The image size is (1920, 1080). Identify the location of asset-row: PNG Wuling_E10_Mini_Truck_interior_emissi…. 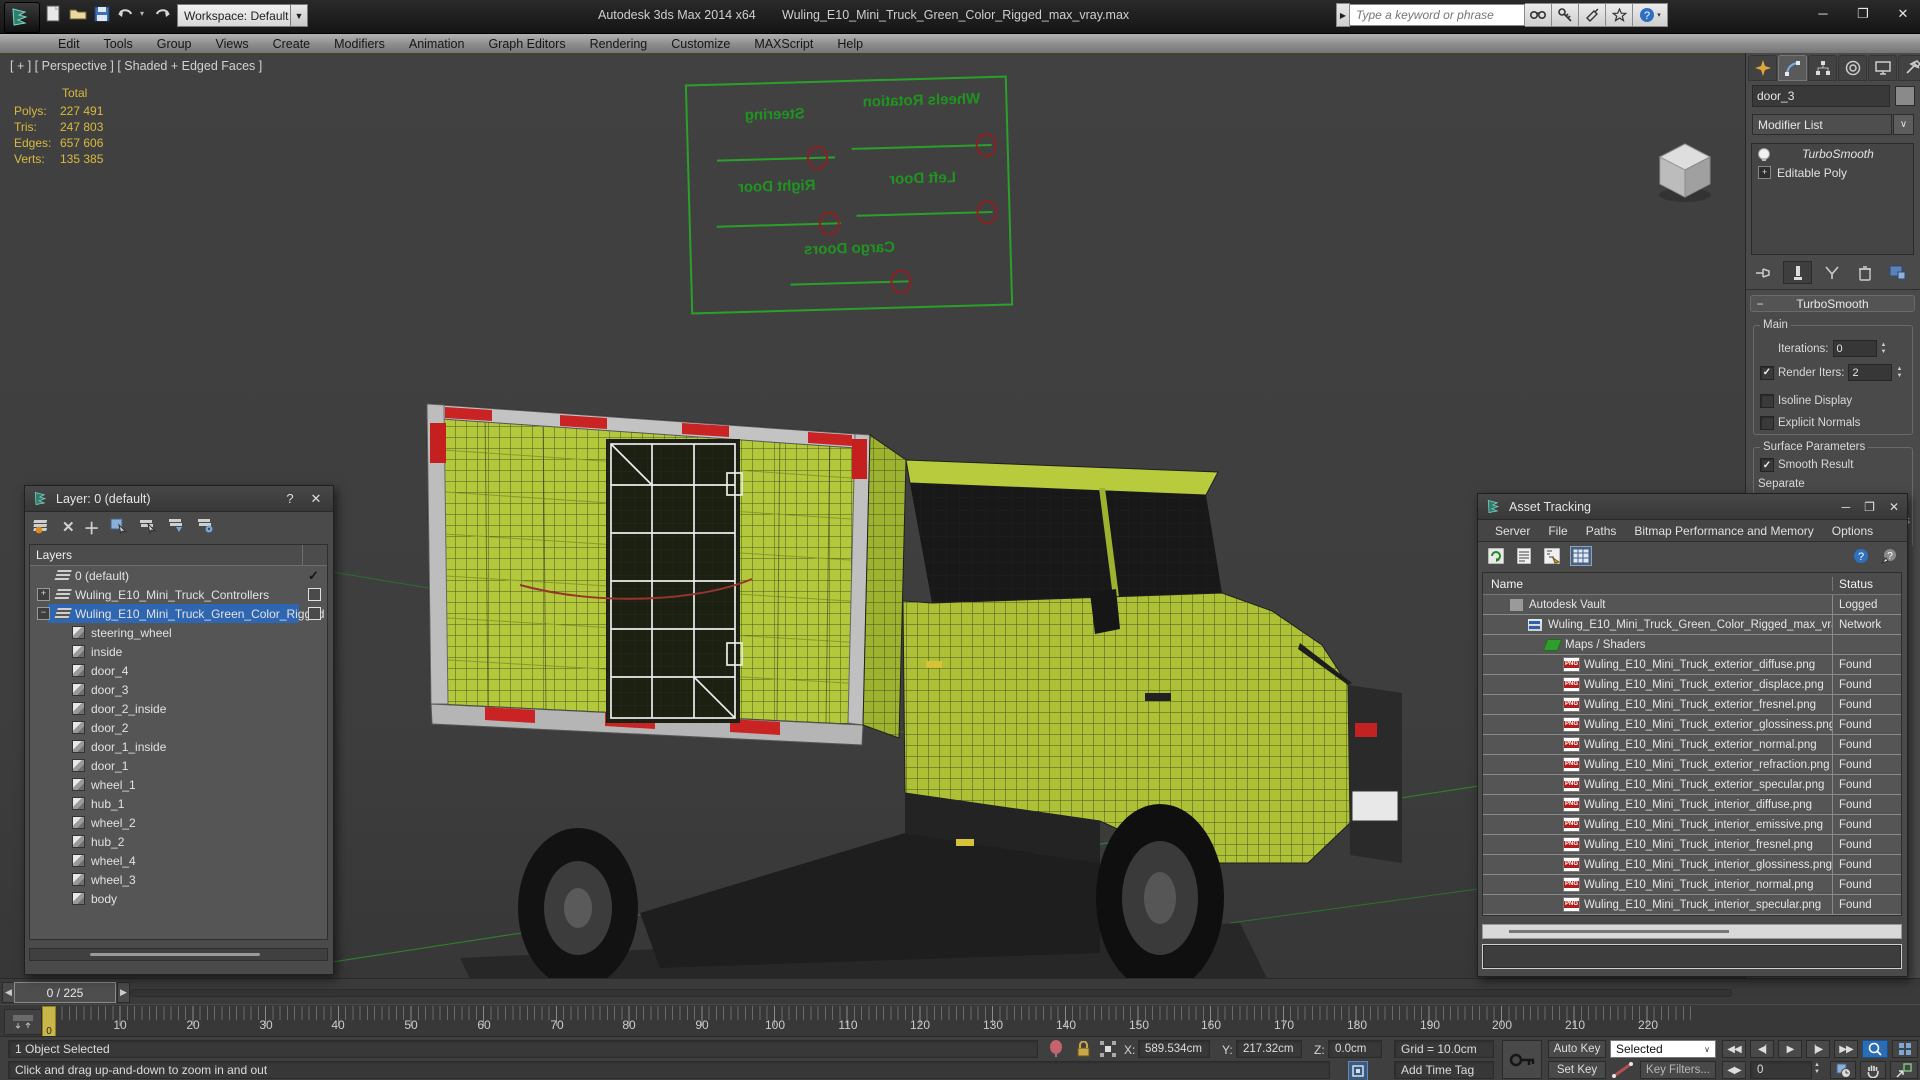
(1692, 825).